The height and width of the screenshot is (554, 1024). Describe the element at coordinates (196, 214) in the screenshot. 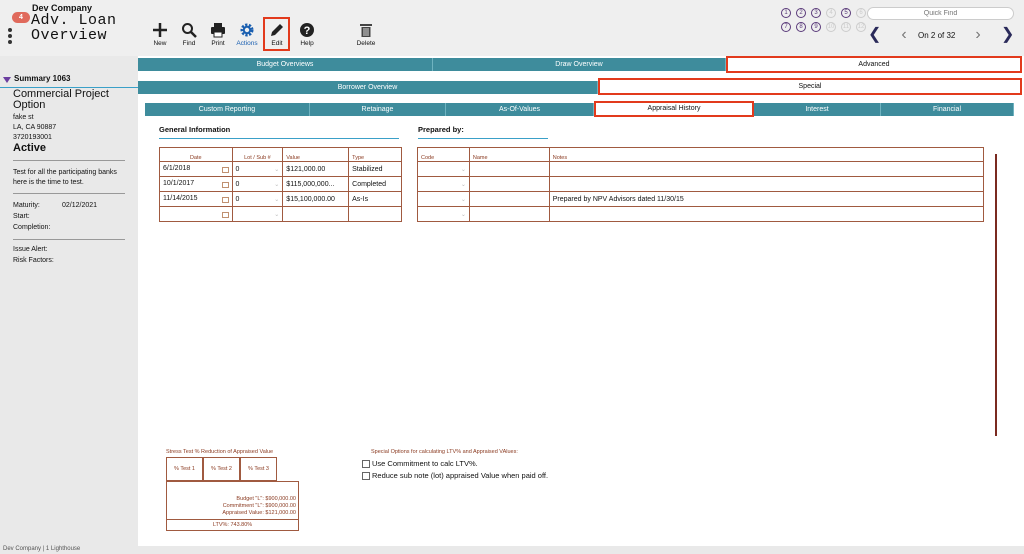

I see `date-field` at that location.